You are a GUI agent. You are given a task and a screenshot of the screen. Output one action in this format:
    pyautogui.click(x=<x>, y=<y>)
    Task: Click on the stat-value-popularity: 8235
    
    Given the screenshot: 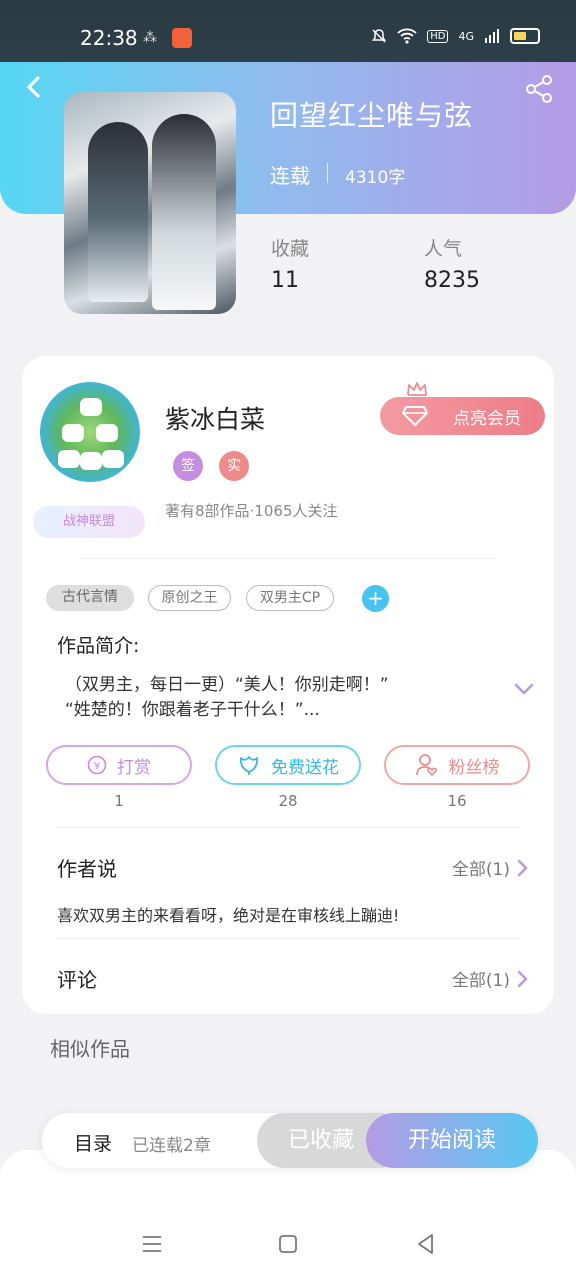 What is the action you would take?
    pyautogui.click(x=452, y=280)
    